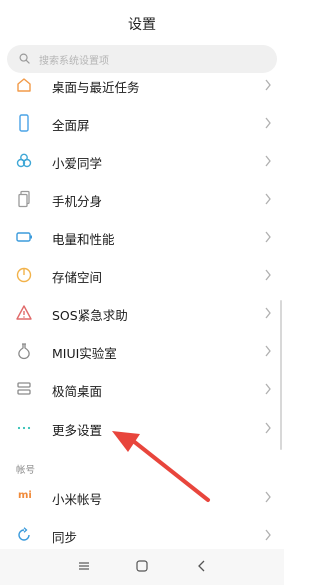 This screenshot has width=320, height=585. What do you see at coordinates (84, 353) in the screenshot?
I see `settings-item-label: MIUI实验室` at bounding box center [84, 353].